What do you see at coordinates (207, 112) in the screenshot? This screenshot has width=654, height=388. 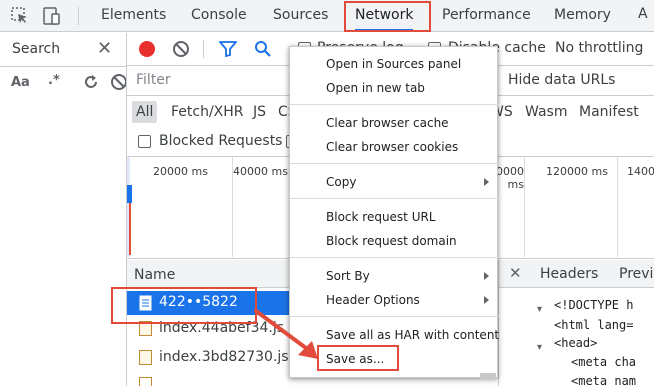 I see `type-filter-fetch: Fetch/XHR` at bounding box center [207, 112].